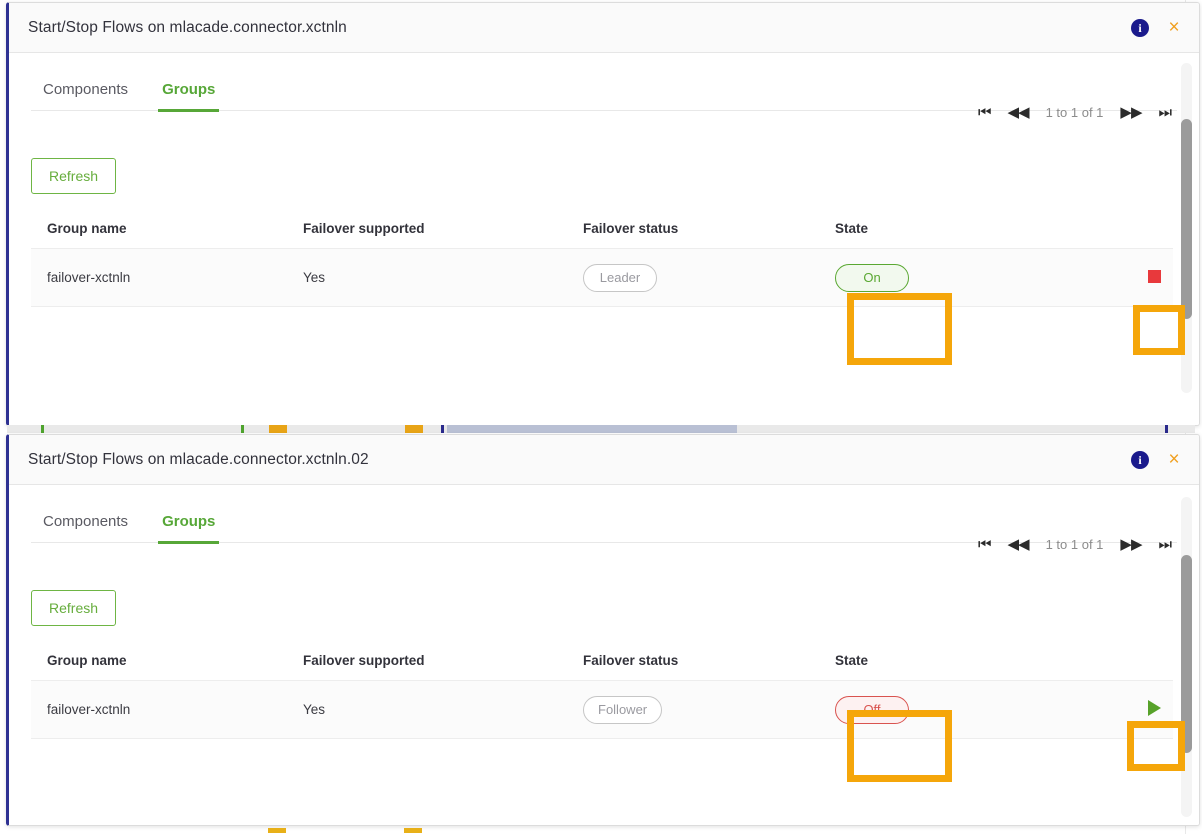 The width and height of the screenshot is (1202, 834). What do you see at coordinates (620, 277) in the screenshot?
I see `failover-status-badge: Leader` at bounding box center [620, 277].